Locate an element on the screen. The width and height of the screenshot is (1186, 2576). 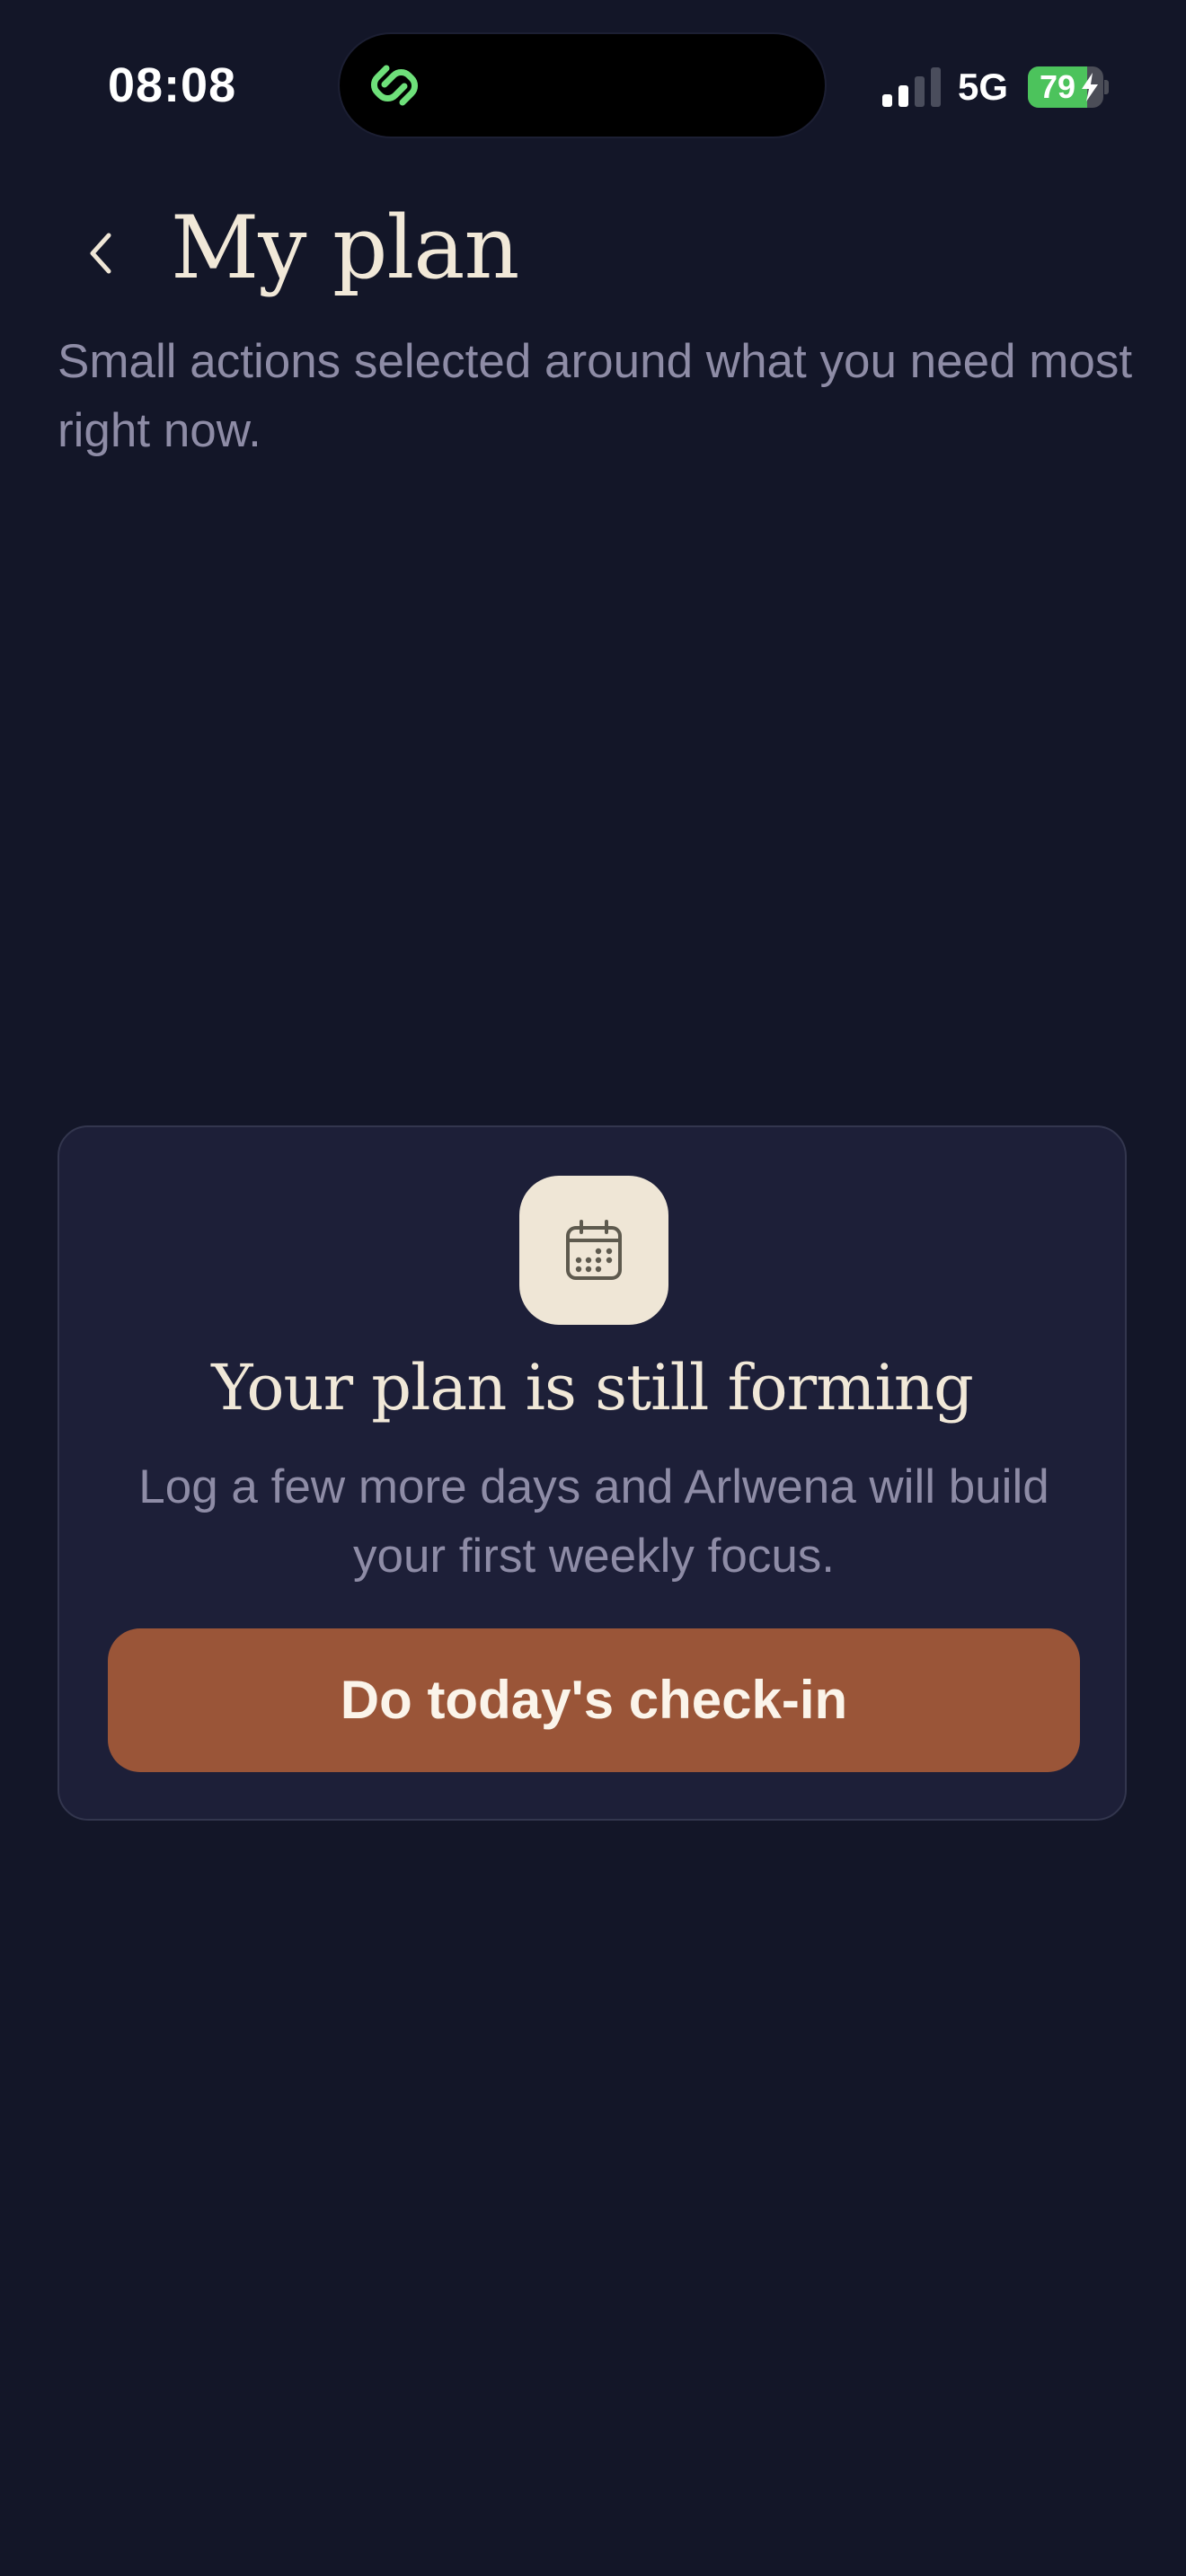
status-indicators: 5G 79 is located at coordinates (995, 87).